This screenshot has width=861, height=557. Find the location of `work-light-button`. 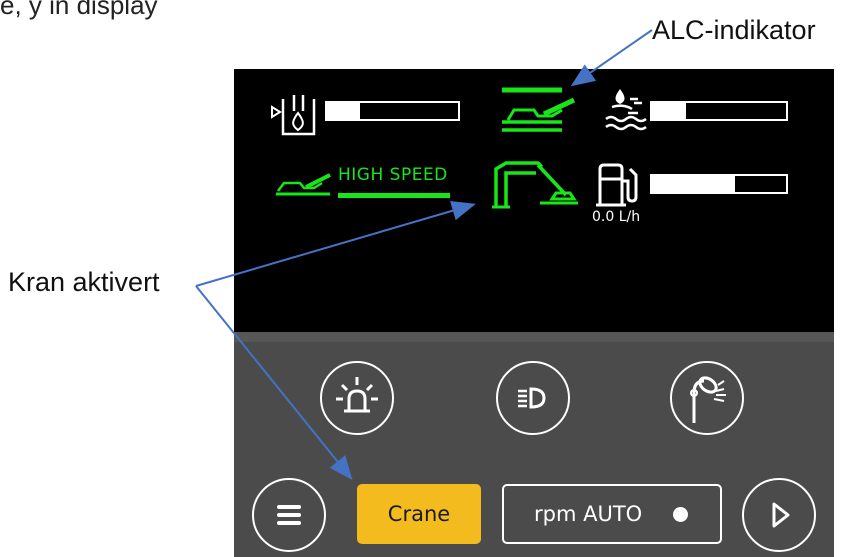

work-light-button is located at coordinates (707, 398).